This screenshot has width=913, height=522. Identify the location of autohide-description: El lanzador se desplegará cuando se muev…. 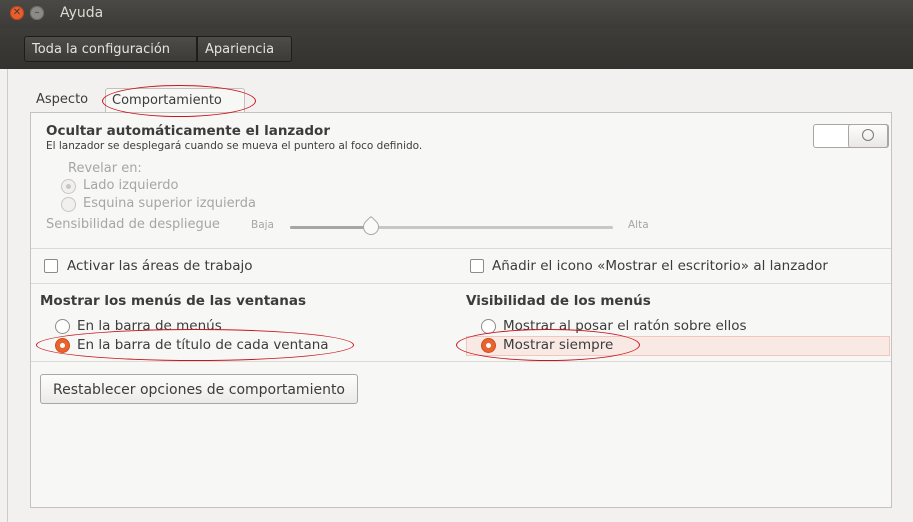
(234, 146).